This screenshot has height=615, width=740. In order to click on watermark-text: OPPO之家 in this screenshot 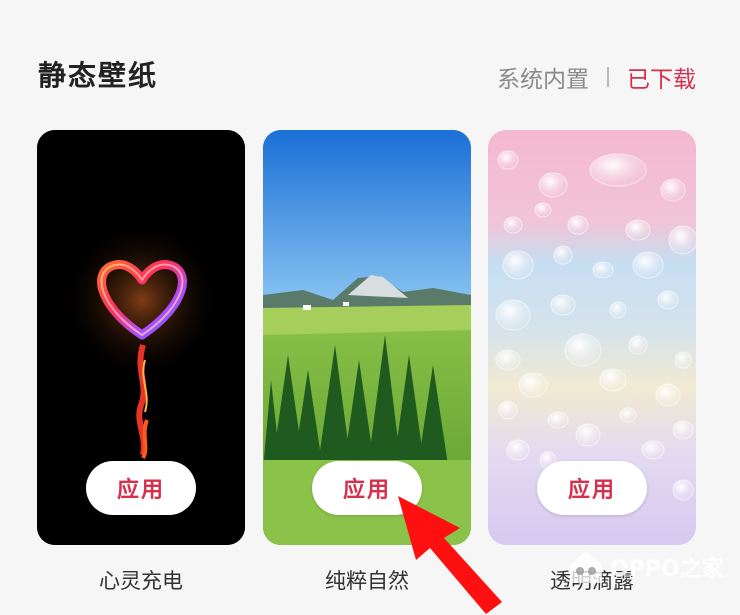, I will do `click(667, 569)`.